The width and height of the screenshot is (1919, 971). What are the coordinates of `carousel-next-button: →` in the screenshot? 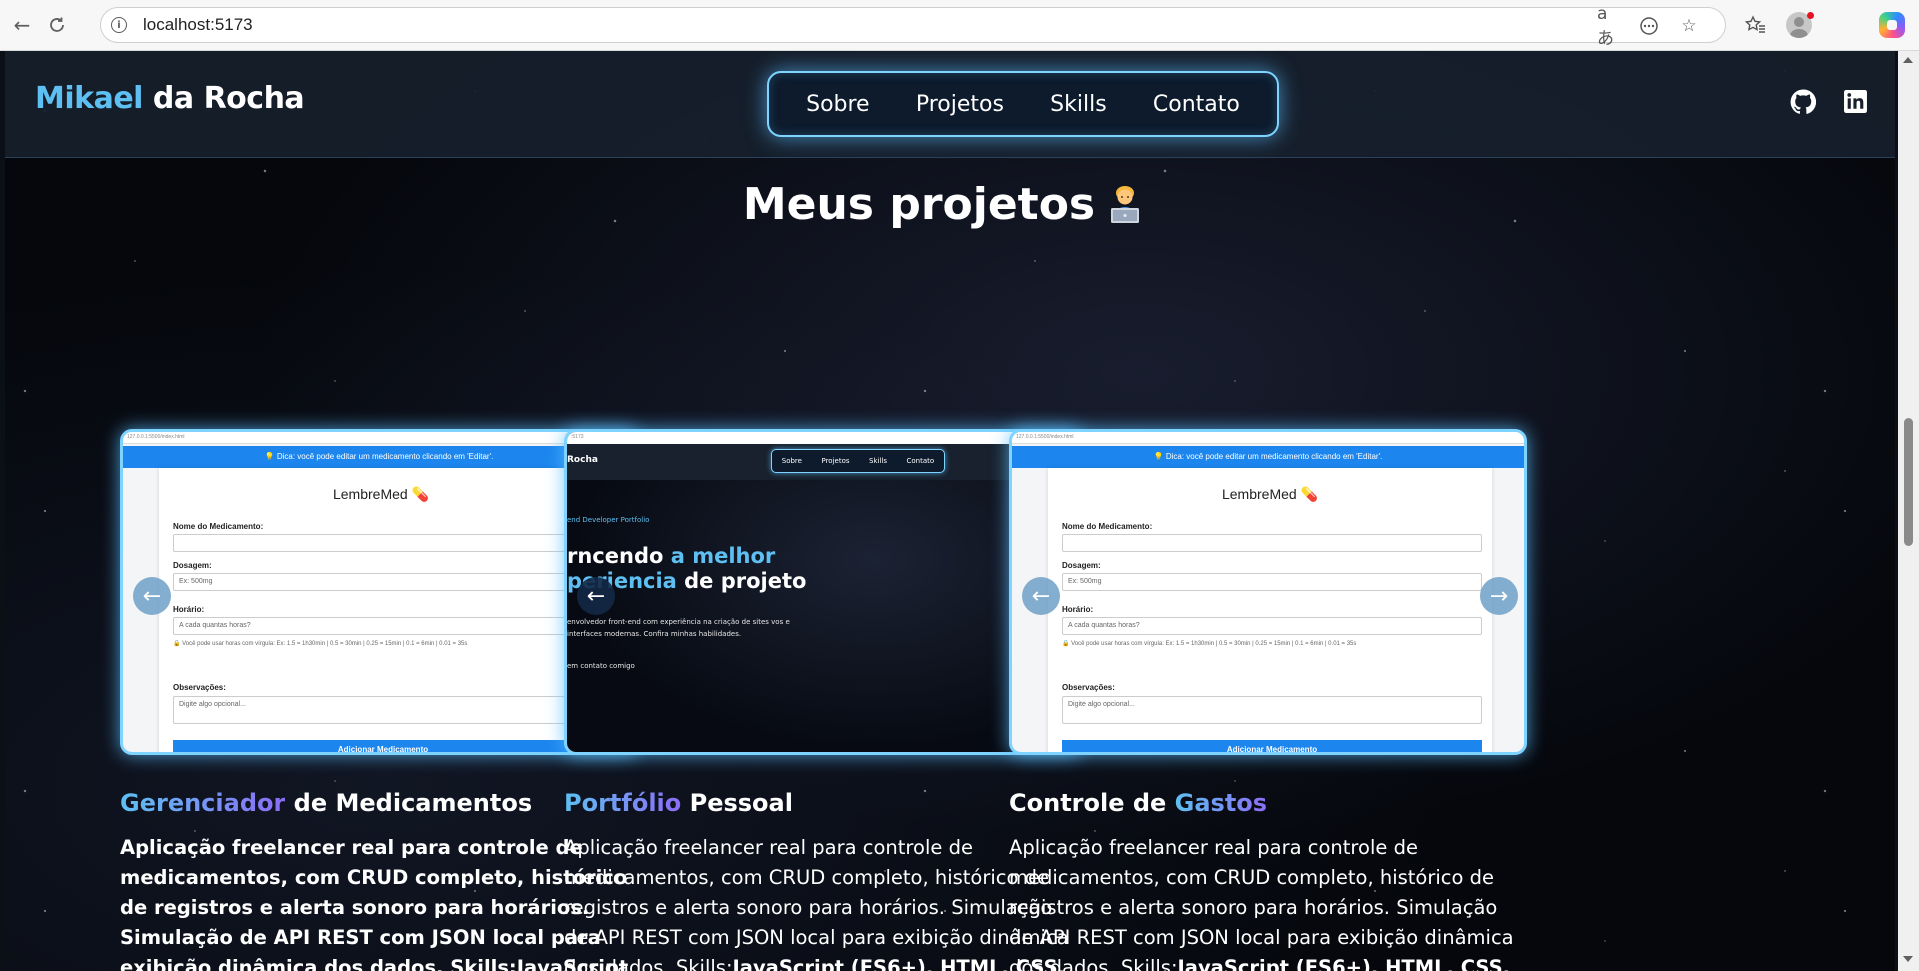 It's located at (1499, 596).